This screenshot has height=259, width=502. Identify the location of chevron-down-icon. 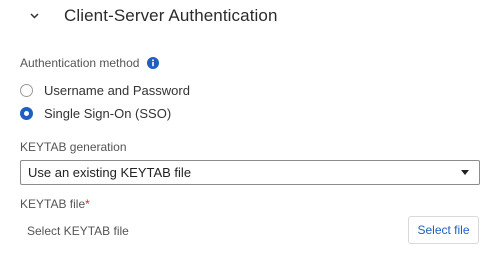
(34, 16).